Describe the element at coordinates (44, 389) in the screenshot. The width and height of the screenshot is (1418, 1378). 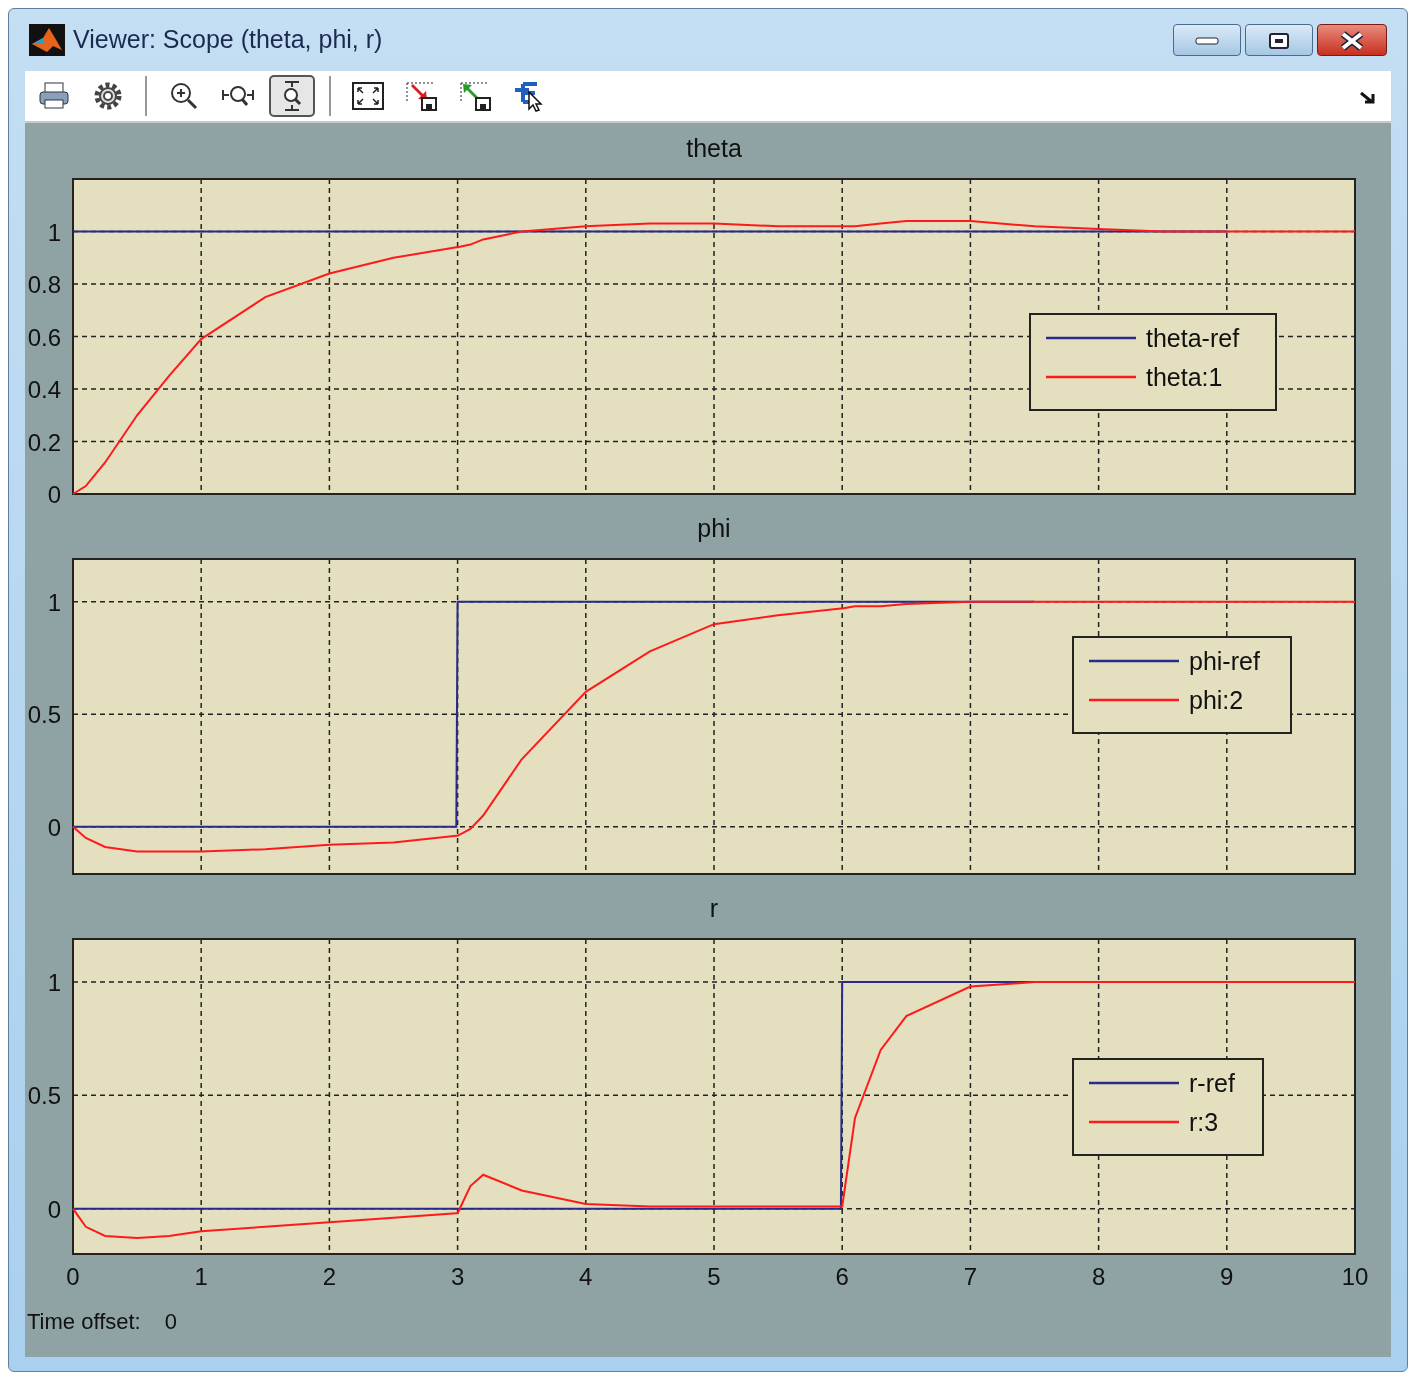
I see `axis-tick-label: 0.4` at that location.